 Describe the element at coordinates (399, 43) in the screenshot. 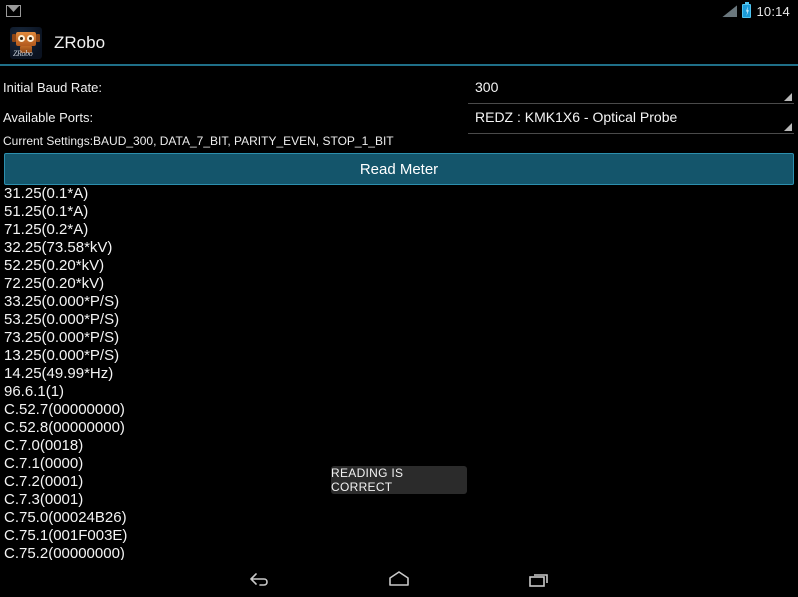

I see `action-bar: ZRobo ZRobo` at that location.